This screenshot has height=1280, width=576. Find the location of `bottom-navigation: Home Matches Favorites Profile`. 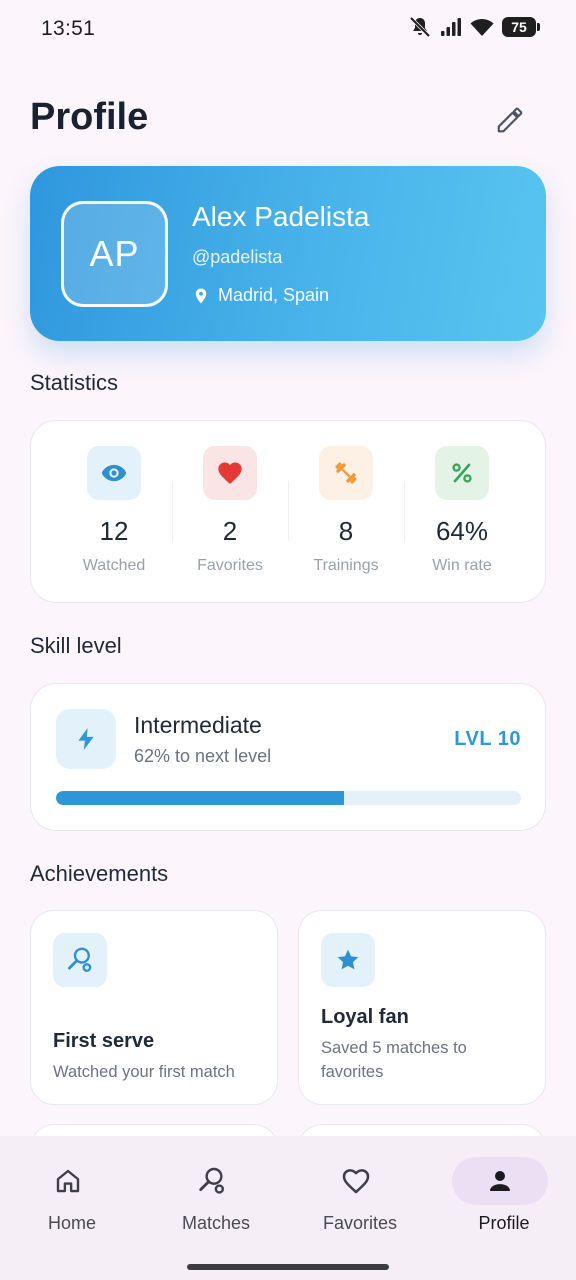

bottom-navigation: Home Matches Favorites Profile is located at coordinates (288, 1208).